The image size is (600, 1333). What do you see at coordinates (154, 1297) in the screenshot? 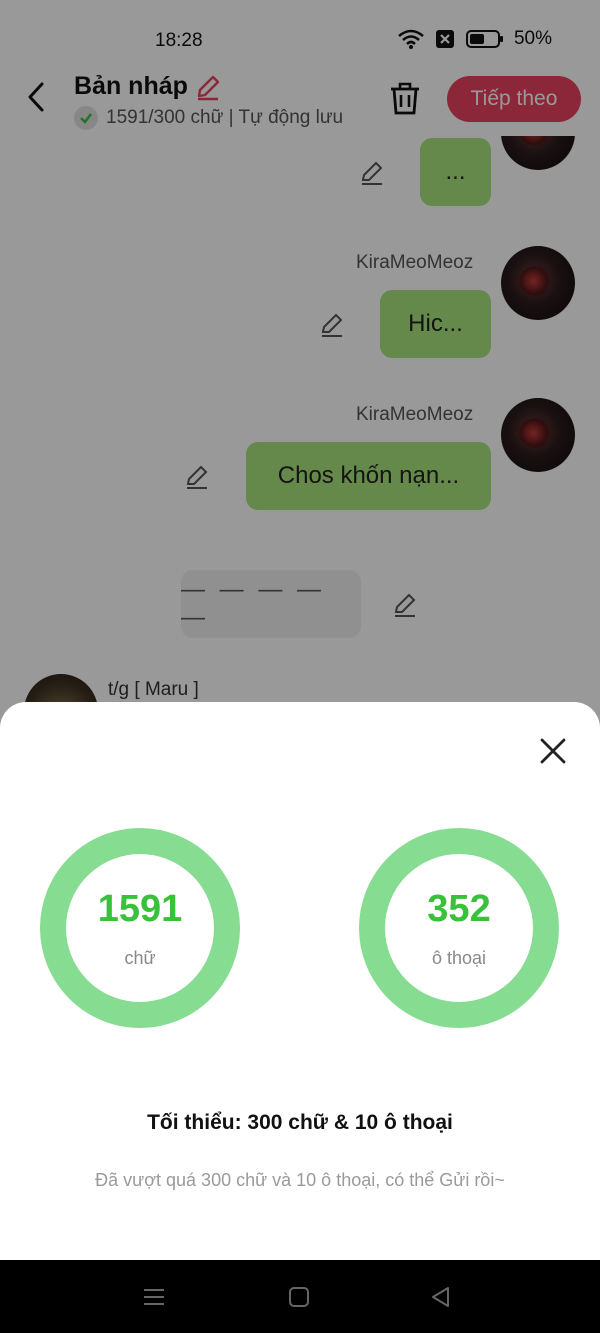
I see `menu-icon` at bounding box center [154, 1297].